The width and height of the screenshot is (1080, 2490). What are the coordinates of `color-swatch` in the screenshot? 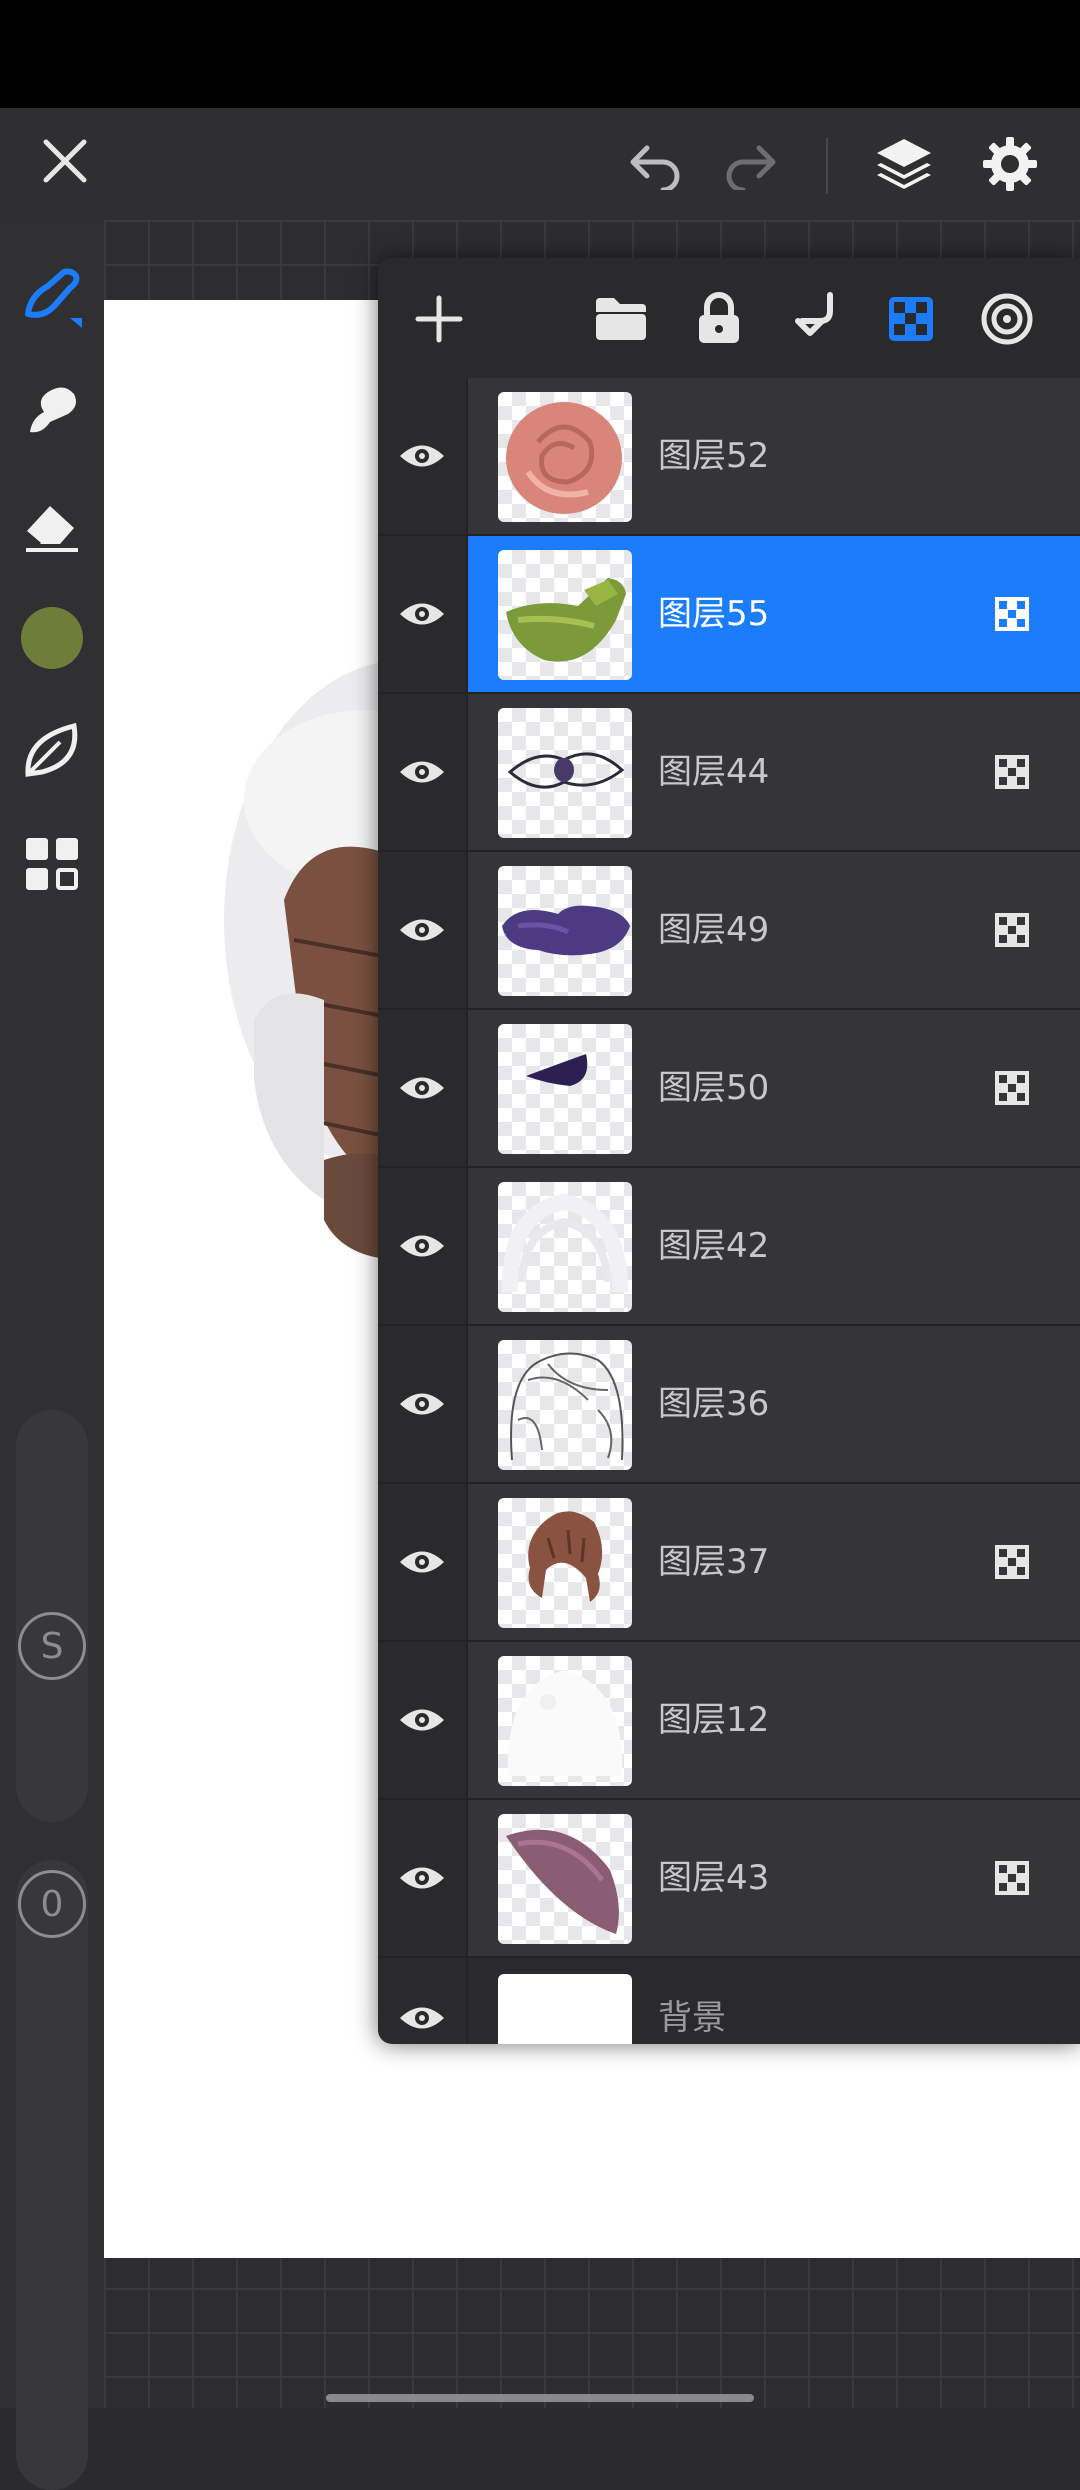 It's located at (52, 638).